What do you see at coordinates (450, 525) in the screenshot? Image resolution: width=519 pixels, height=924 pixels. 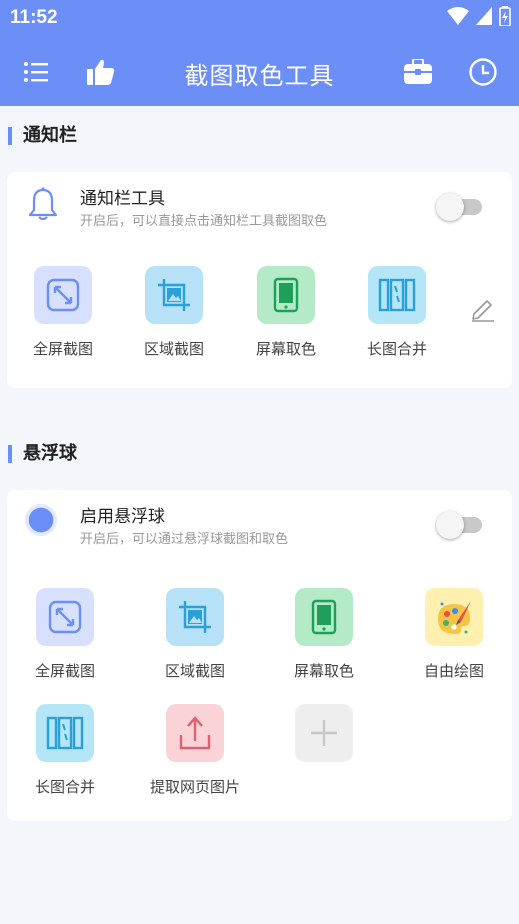 I see `floating-toggle-knob` at bounding box center [450, 525].